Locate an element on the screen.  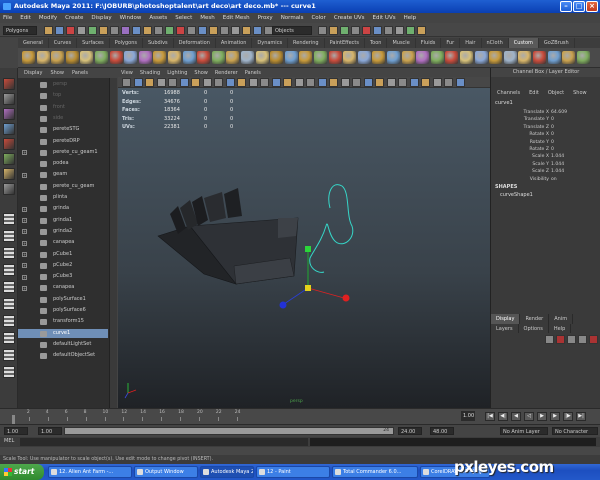
channel-row: Scale Z 1.044 is located at coordinates (543, 171).